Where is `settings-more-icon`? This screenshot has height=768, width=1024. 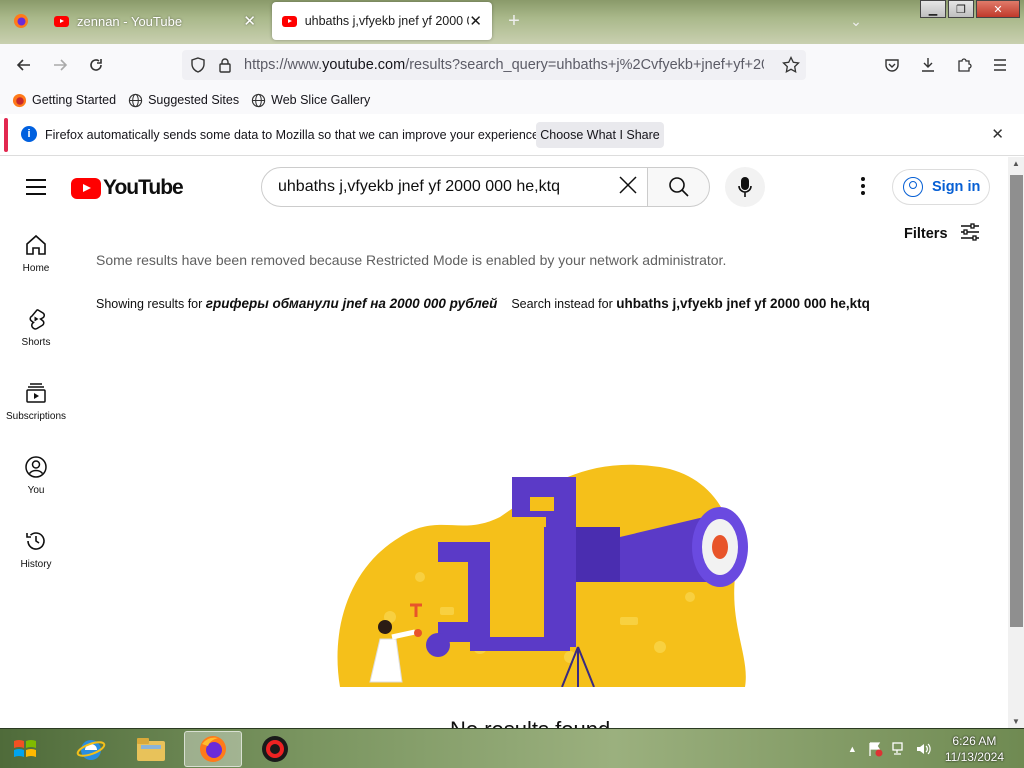
settings-more-icon is located at coordinates (863, 187).